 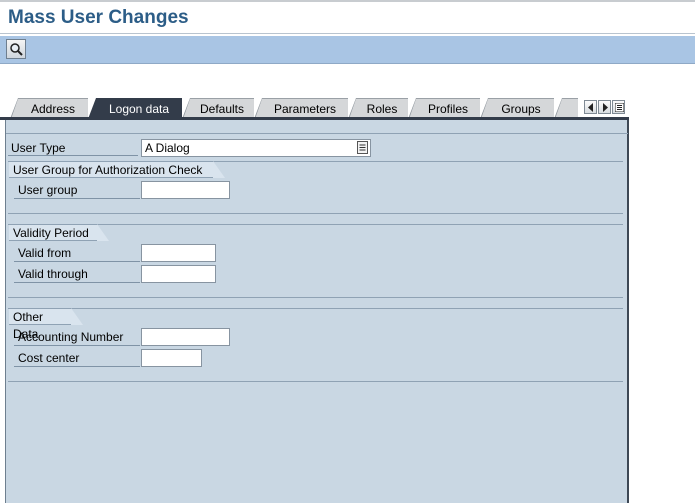 I want to click on valid-through-label-underline, so click(x=77, y=282).